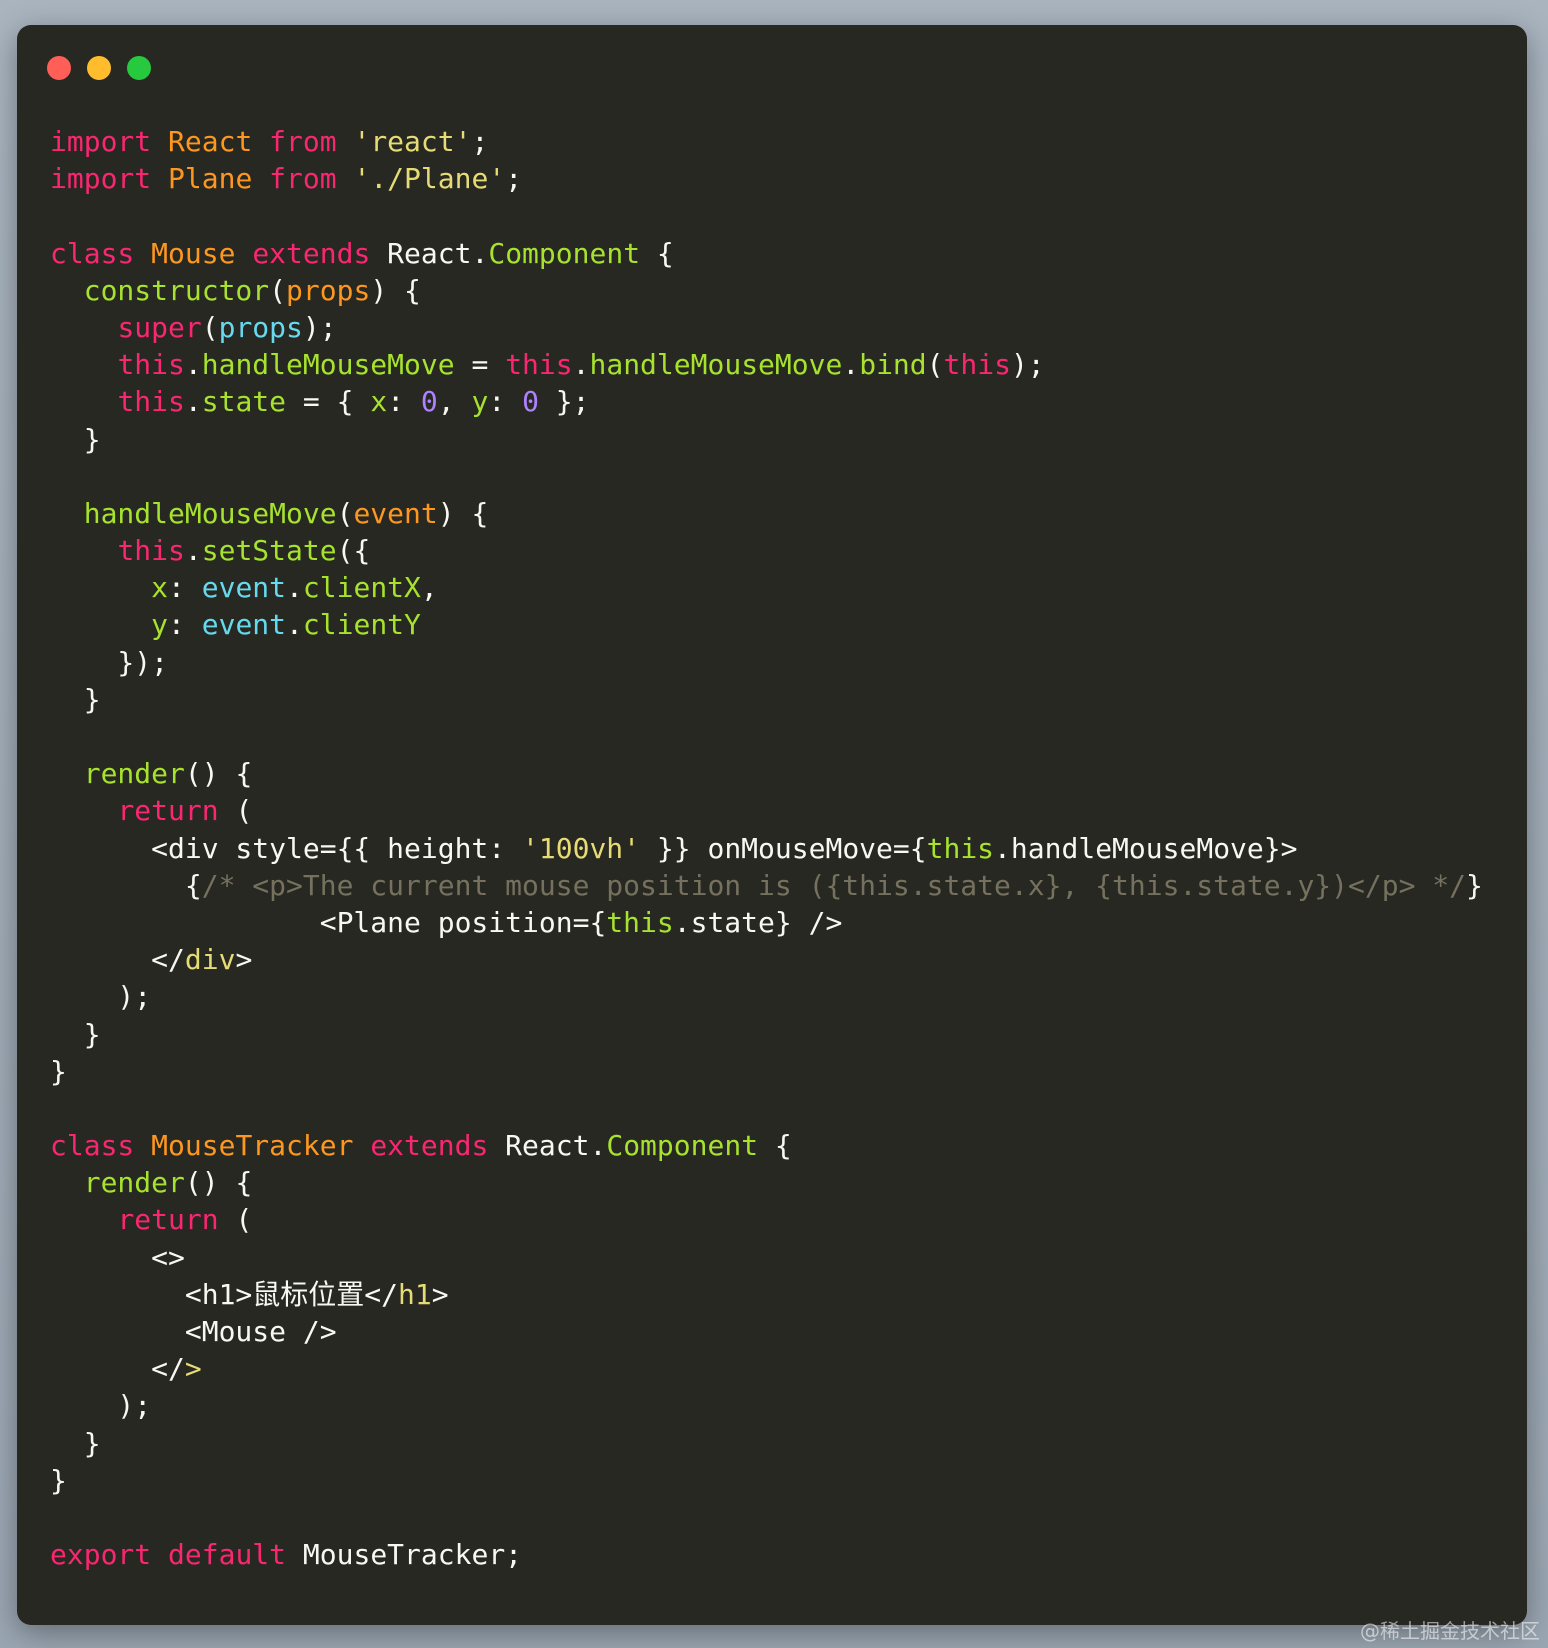 This screenshot has height=1648, width=1548. I want to click on code-token: h1, so click(415, 1294).